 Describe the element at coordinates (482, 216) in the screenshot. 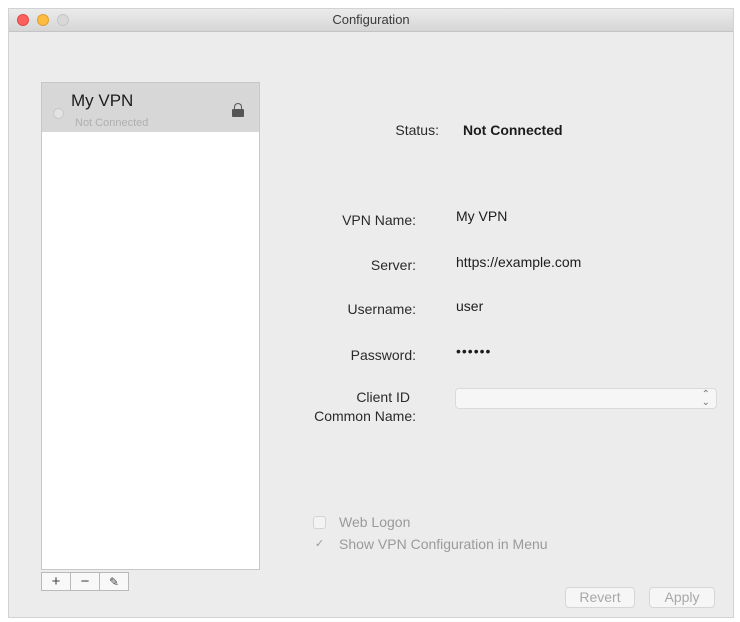

I see `vpn-name-value: My VPN` at that location.